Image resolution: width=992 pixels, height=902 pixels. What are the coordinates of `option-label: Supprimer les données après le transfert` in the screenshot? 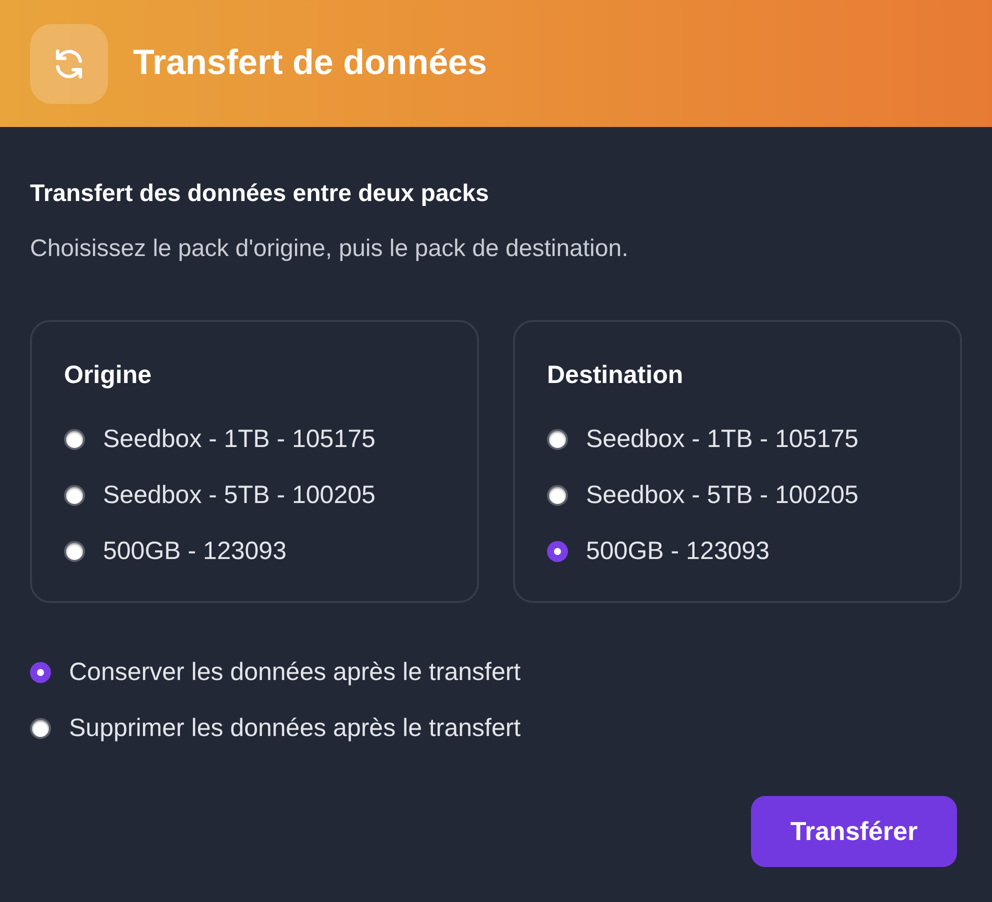 It's located at (295, 728).